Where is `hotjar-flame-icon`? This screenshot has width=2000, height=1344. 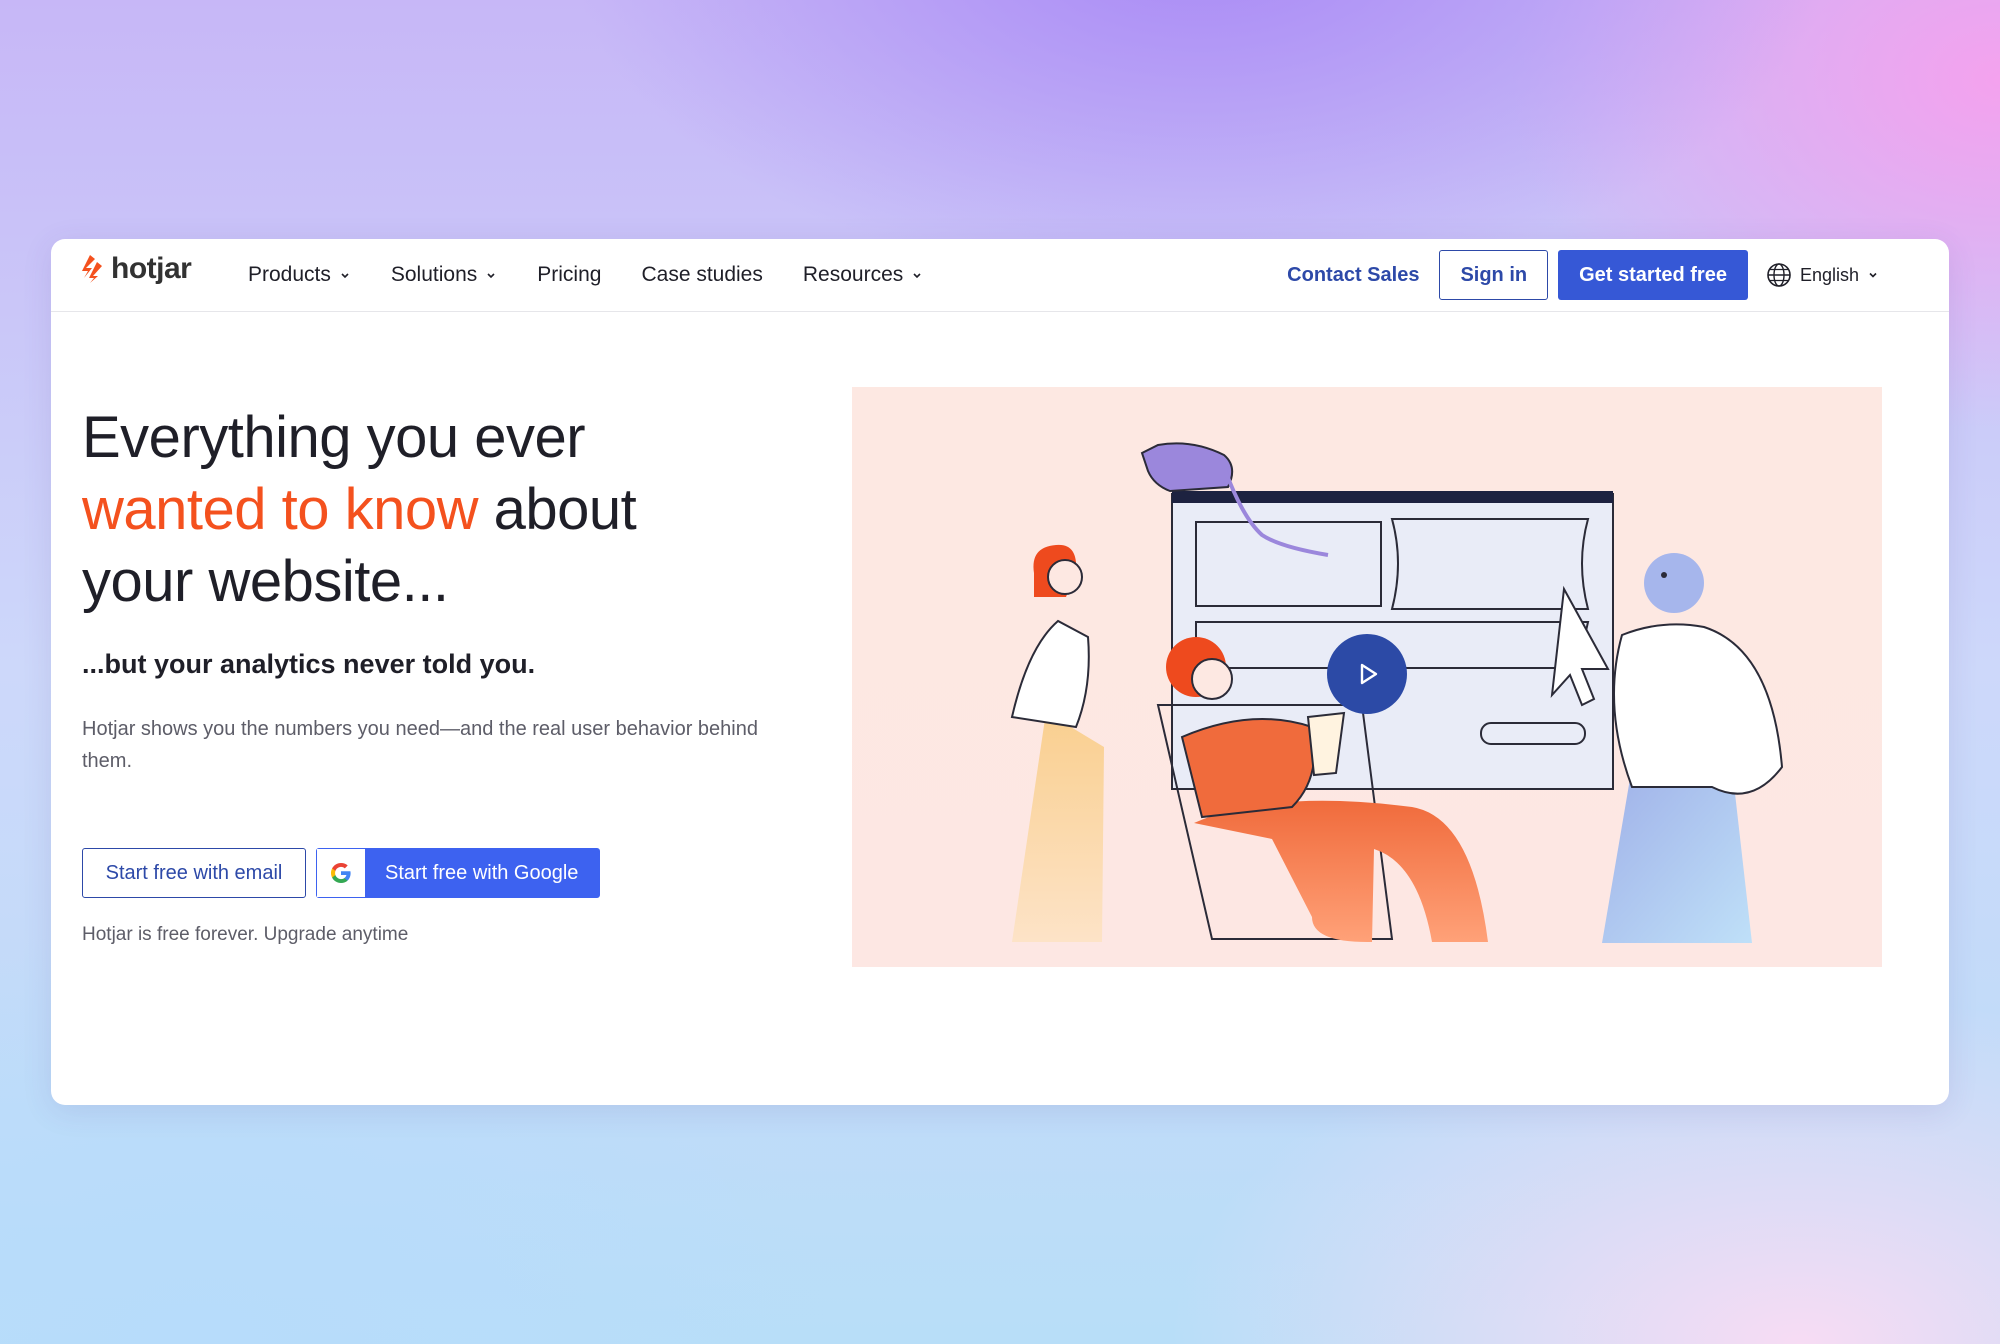
hotjar-flame-icon is located at coordinates (92, 269).